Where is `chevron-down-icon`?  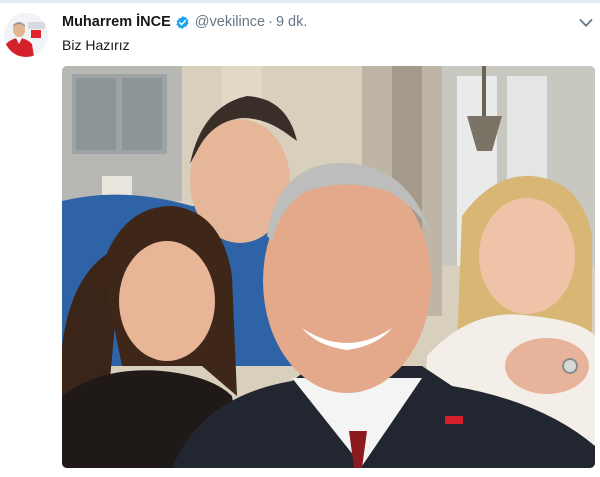 chevron-down-icon is located at coordinates (586, 23).